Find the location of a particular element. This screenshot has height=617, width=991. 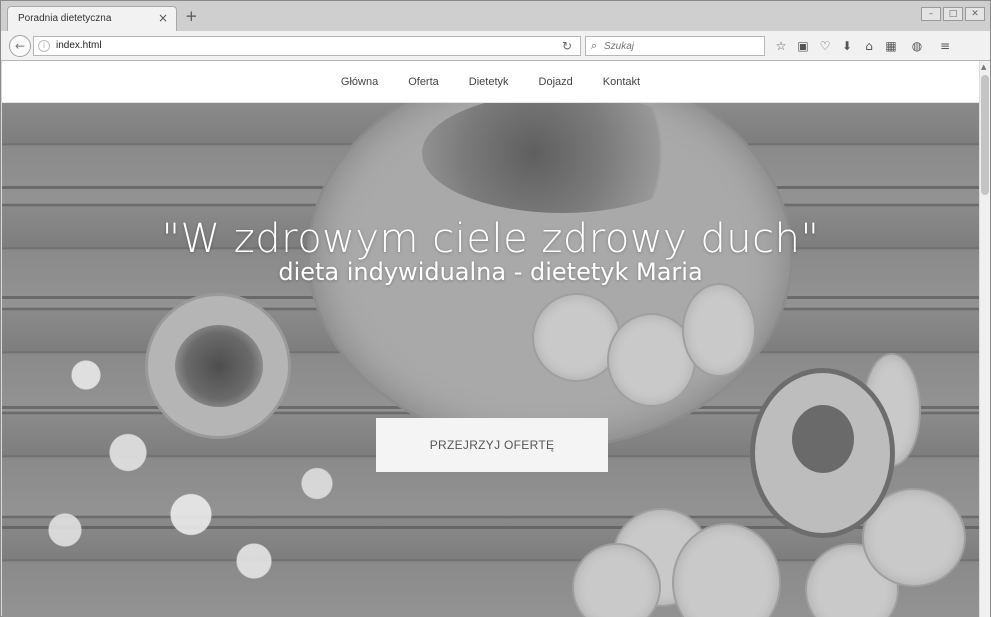

extension-icon: ▦ is located at coordinates (891, 46).